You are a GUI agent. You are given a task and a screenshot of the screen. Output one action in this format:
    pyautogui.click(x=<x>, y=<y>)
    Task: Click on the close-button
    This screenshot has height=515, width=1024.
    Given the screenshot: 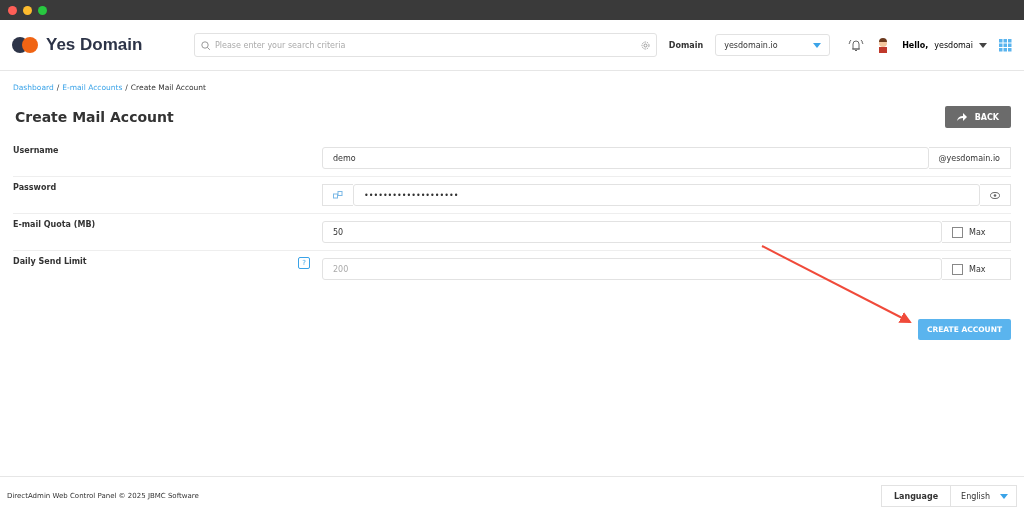 What is the action you would take?
    pyautogui.click(x=12, y=10)
    